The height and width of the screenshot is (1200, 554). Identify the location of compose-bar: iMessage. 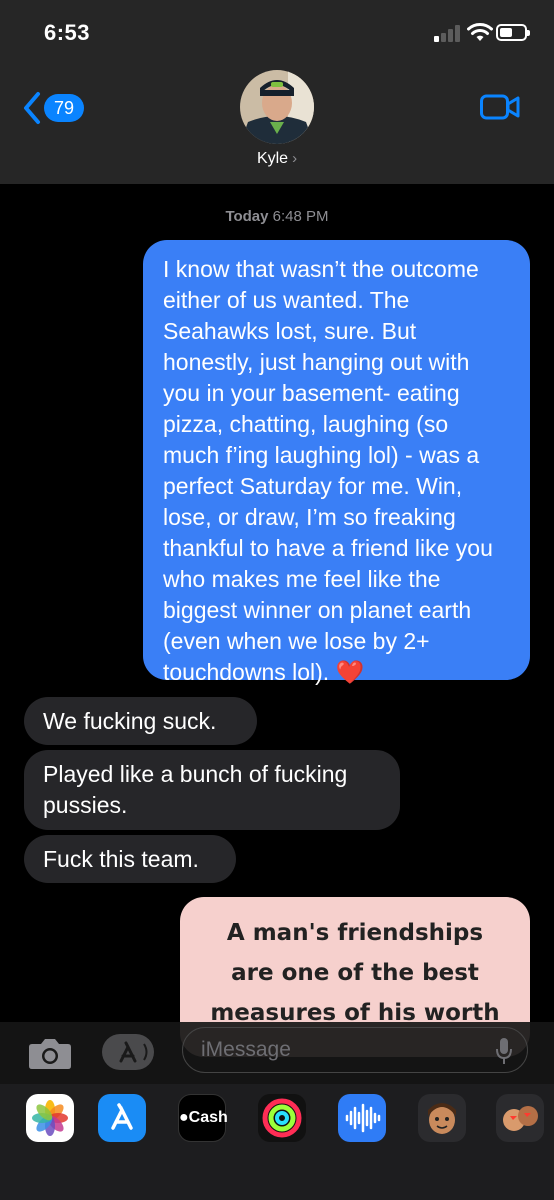
(277, 1053).